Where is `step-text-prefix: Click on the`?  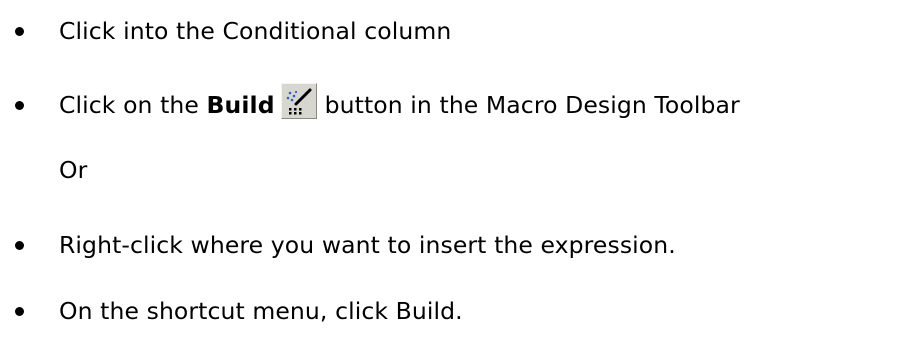
step-text-prefix: Click on the is located at coordinates (133, 105).